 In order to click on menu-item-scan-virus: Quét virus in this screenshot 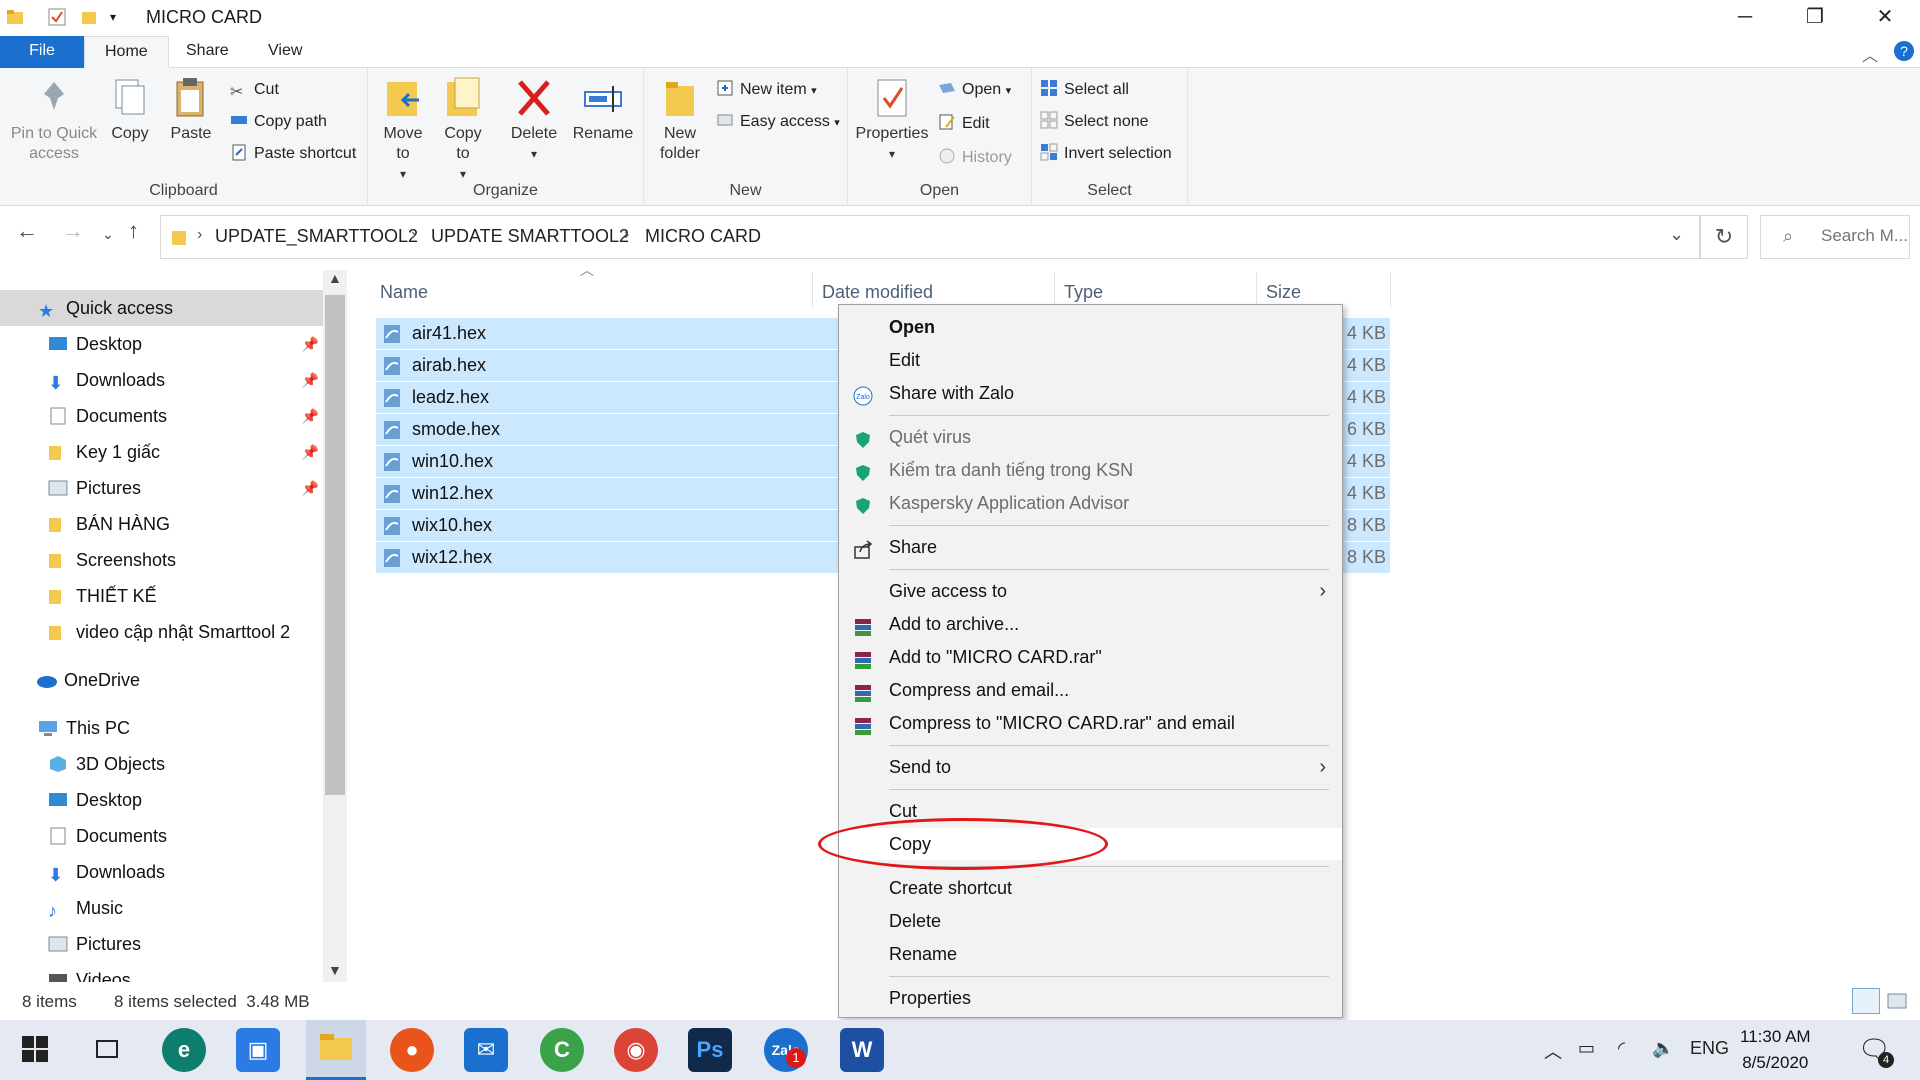, I will do `click(1090, 437)`.